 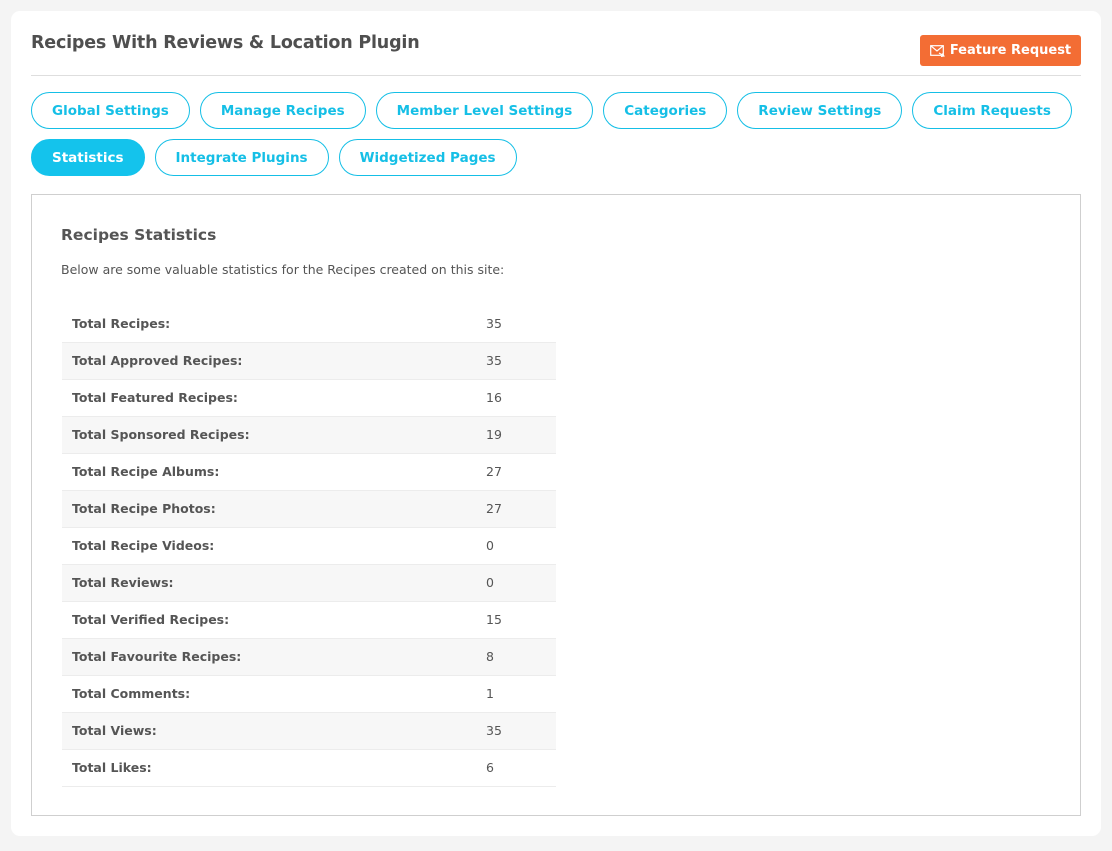 What do you see at coordinates (123, 582) in the screenshot?
I see `stat-label: Total Reviews:` at bounding box center [123, 582].